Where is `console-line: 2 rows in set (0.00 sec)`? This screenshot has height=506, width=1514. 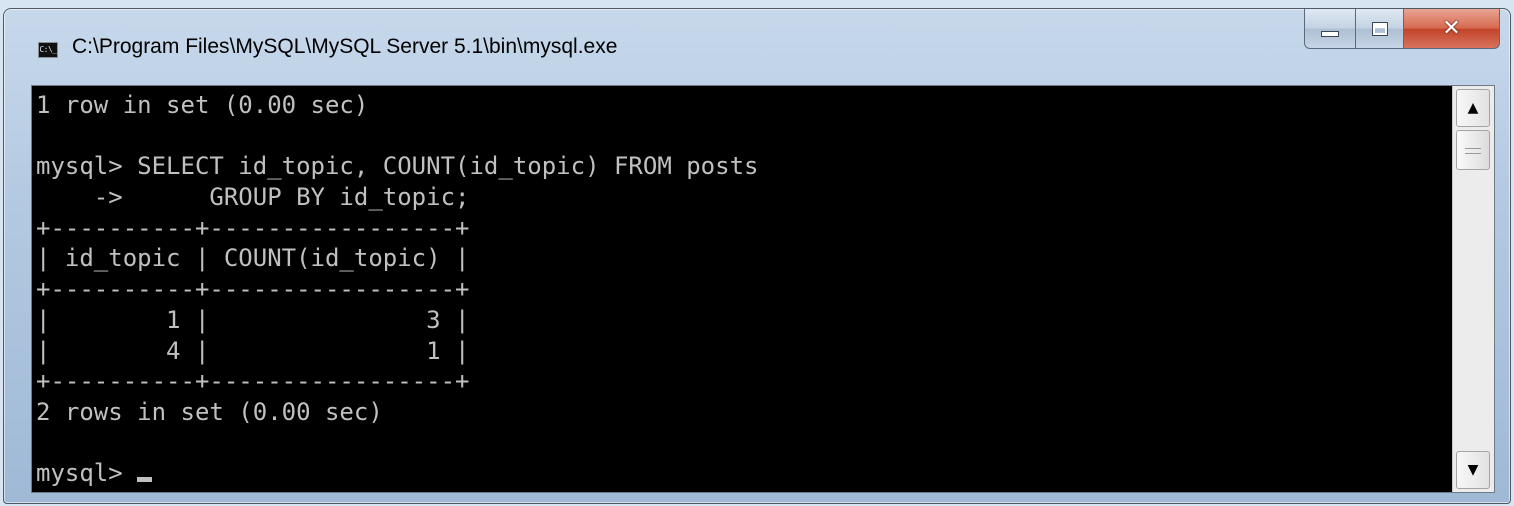
console-line: 2 rows in set (0.00 sec) is located at coordinates (209, 411).